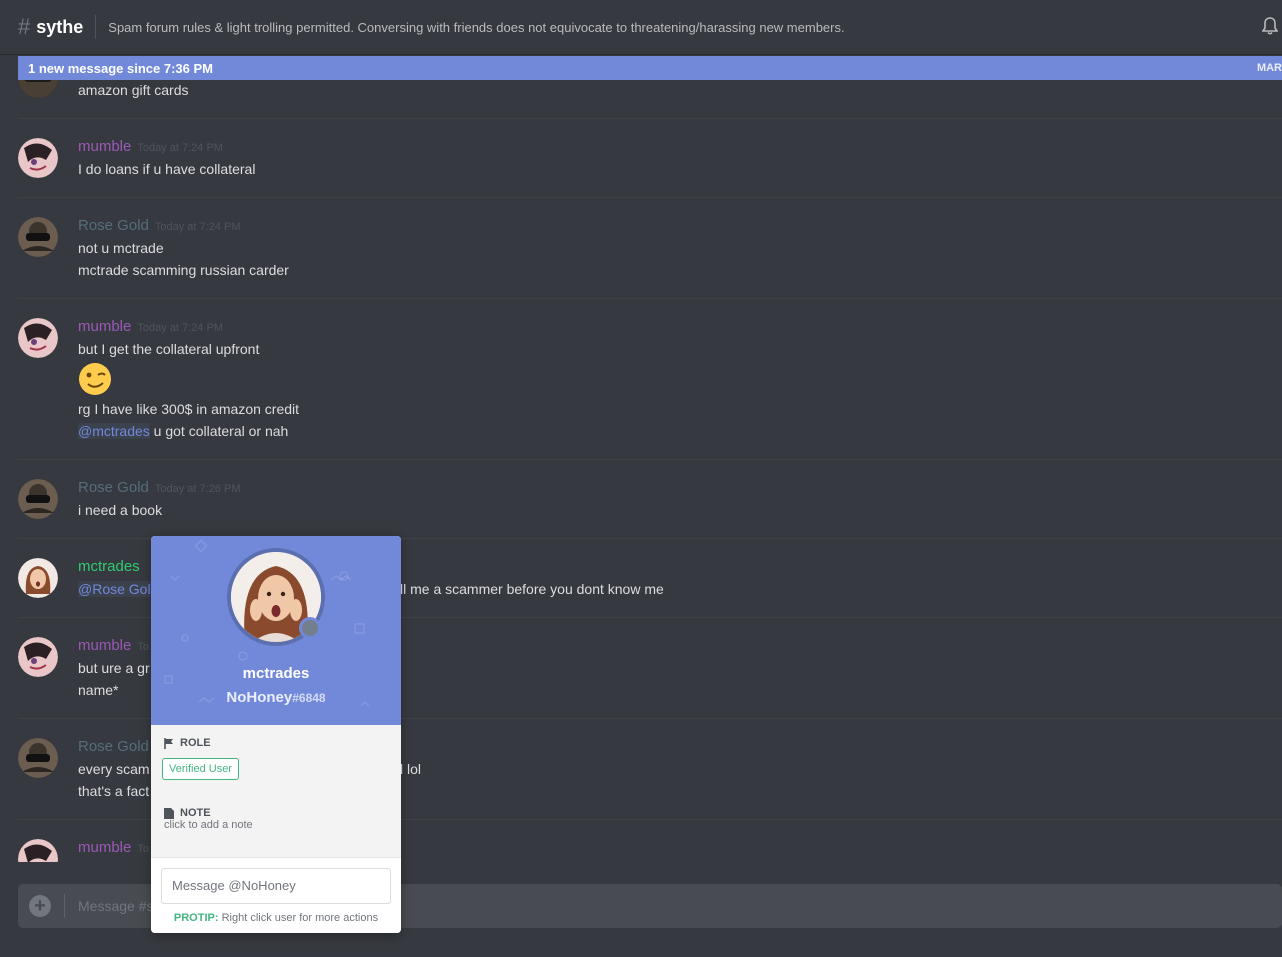  What do you see at coordinates (1270, 26) in the screenshot?
I see `bell-icon` at bounding box center [1270, 26].